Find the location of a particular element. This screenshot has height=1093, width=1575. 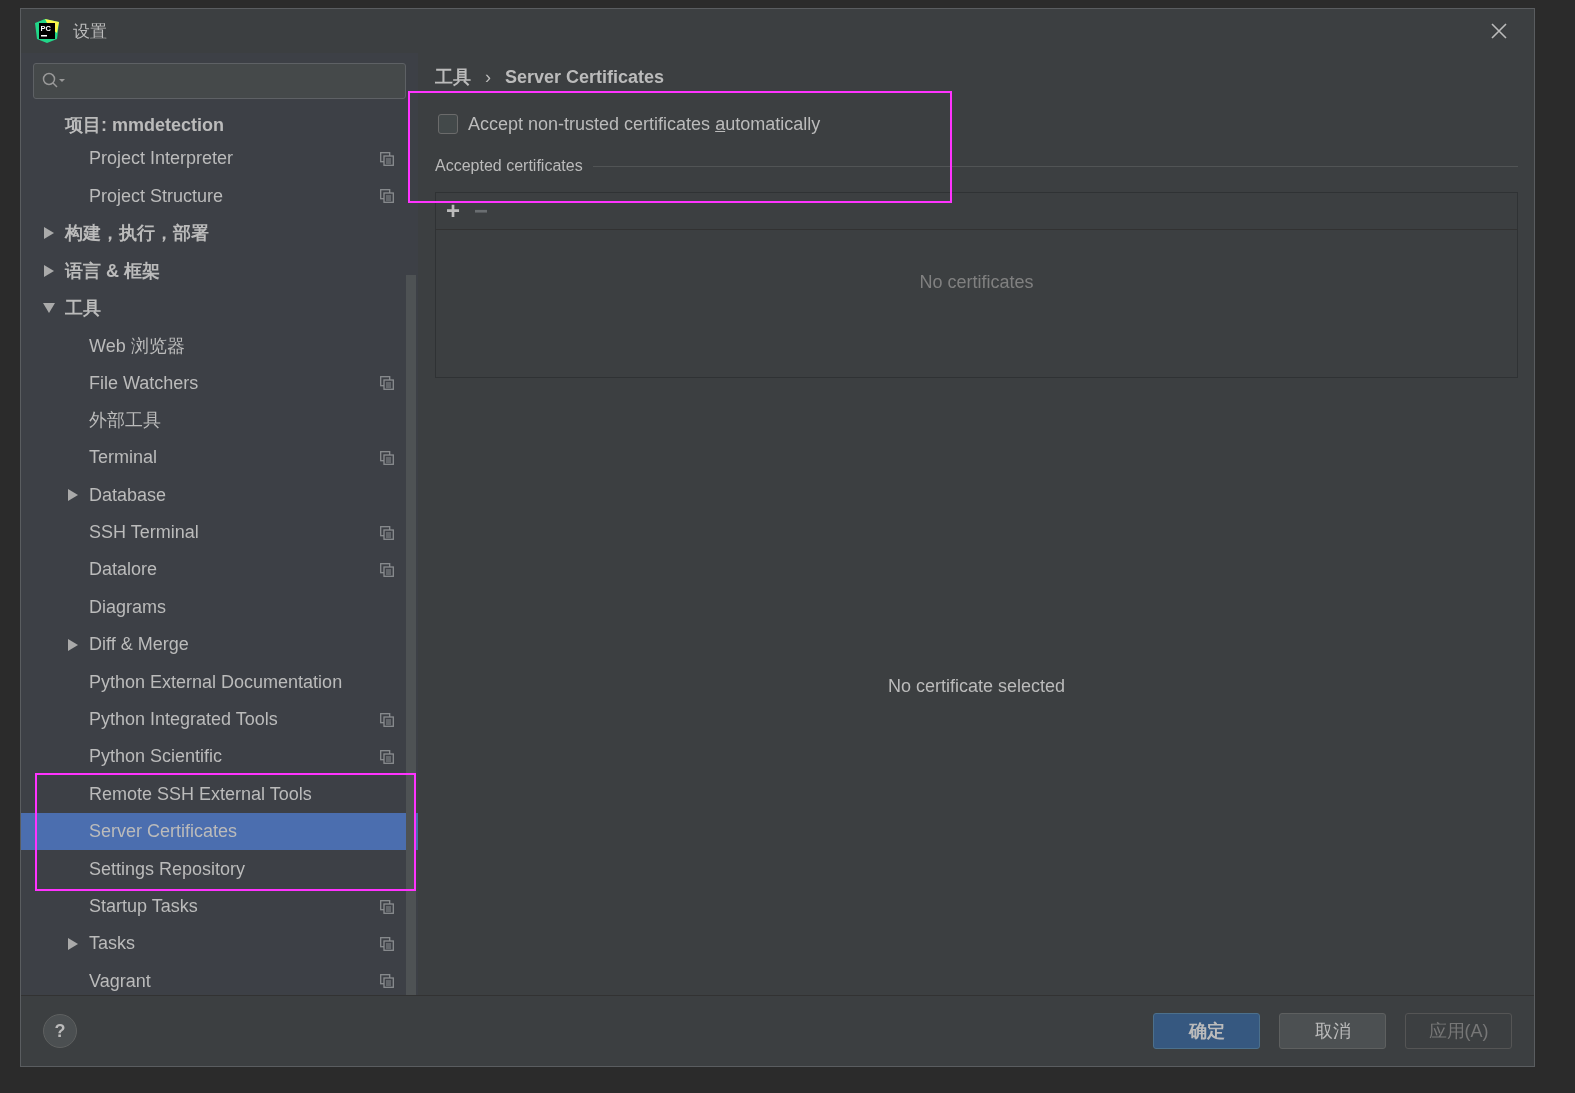

breadcrumb-item: Server Certificates is located at coordinates (585, 77).